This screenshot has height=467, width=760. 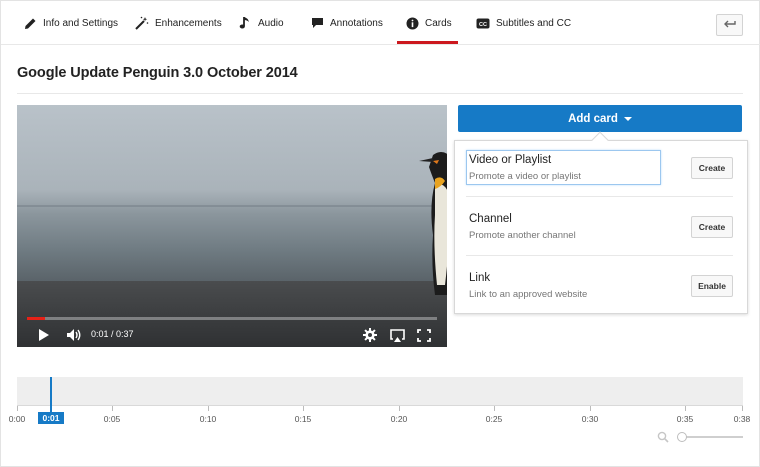 I want to click on back-button, so click(x=729, y=25).